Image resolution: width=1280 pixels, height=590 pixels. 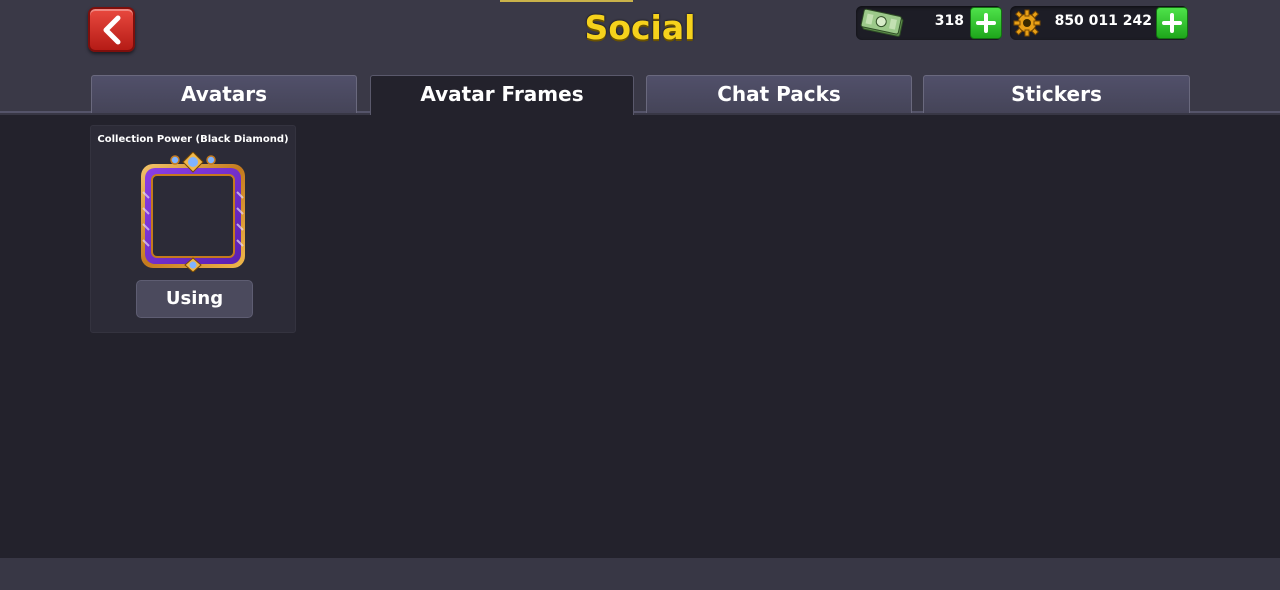 I want to click on page-title: Social, so click(x=640, y=27).